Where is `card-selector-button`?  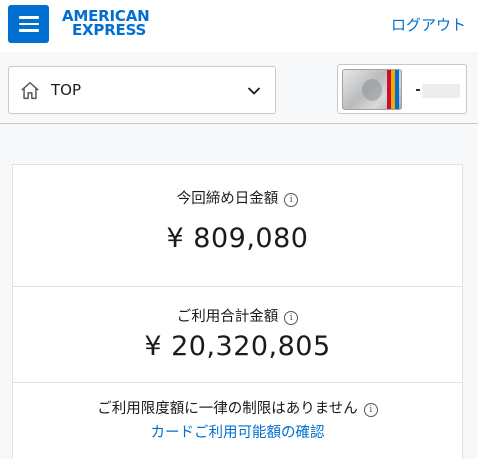
card-selector-button is located at coordinates (402, 89).